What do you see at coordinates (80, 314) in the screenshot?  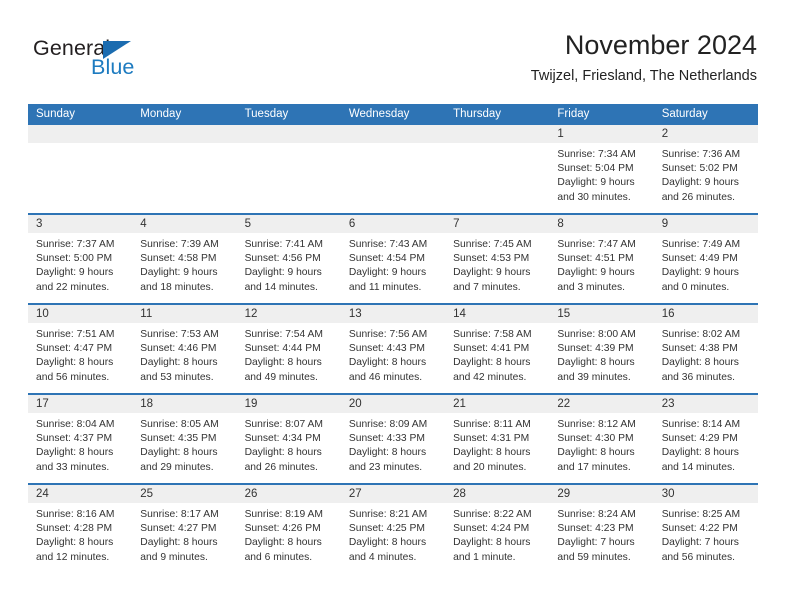 I see `day-number: 10` at bounding box center [80, 314].